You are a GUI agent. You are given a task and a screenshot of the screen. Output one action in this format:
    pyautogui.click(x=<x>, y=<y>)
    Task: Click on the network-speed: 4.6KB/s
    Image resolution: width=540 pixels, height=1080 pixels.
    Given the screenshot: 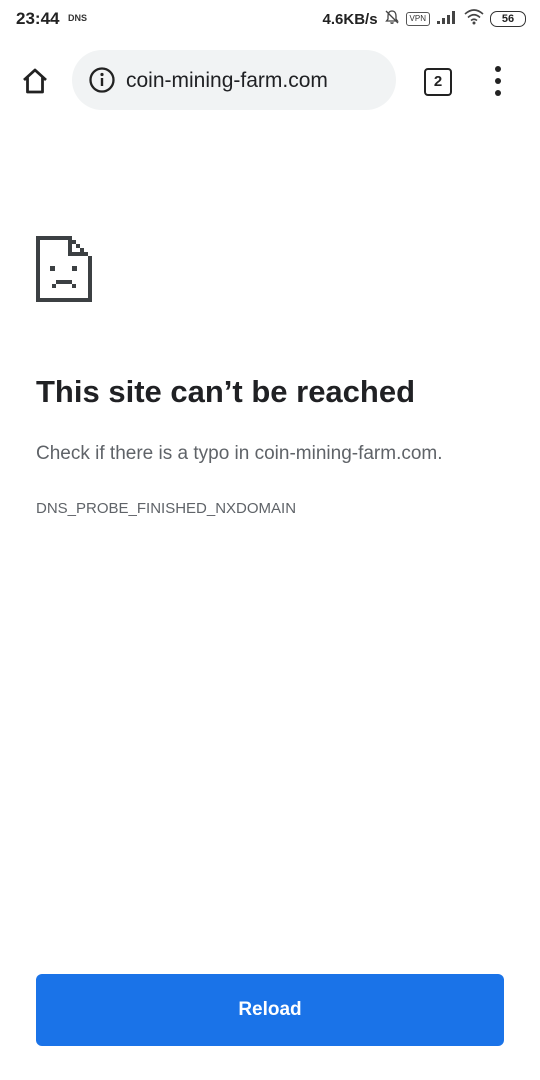 What is the action you would take?
    pyautogui.click(x=350, y=19)
    